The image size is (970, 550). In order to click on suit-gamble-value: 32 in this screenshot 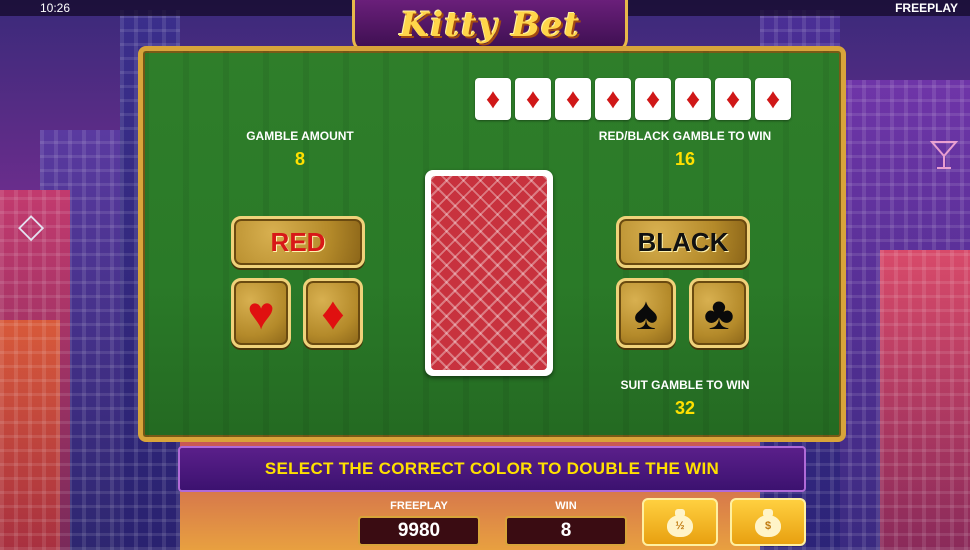, I will do `click(685, 408)`.